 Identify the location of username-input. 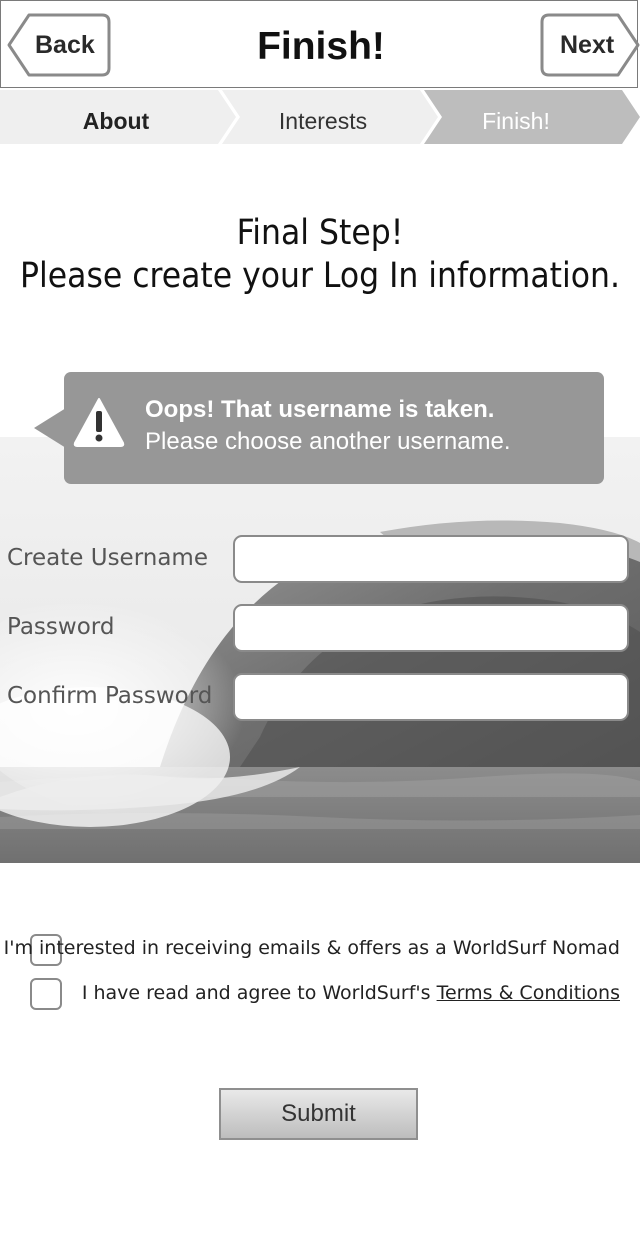
(431, 559).